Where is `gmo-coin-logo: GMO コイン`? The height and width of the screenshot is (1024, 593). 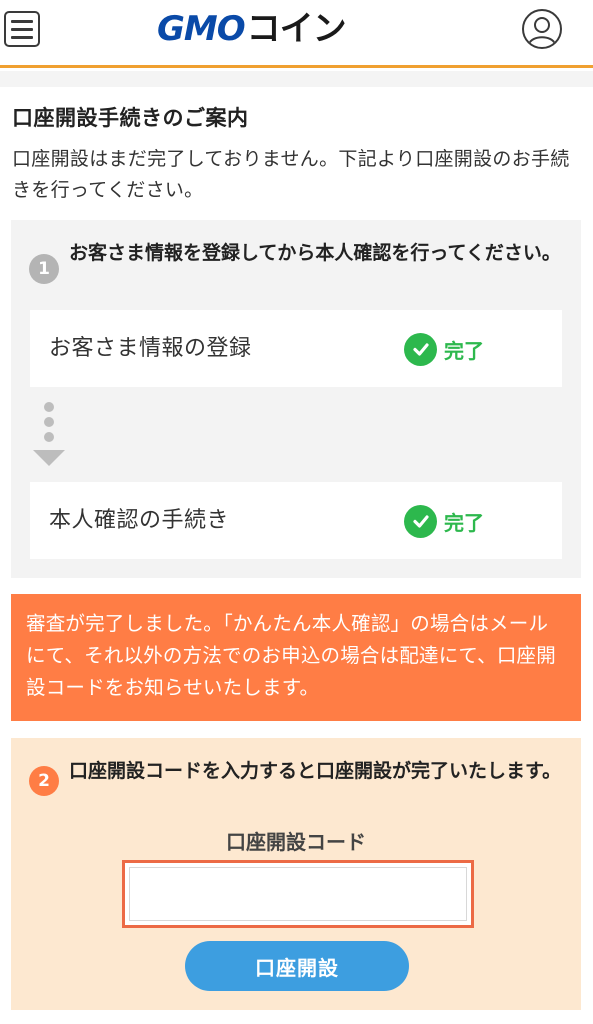 gmo-coin-logo: GMO コイン is located at coordinates (252, 29).